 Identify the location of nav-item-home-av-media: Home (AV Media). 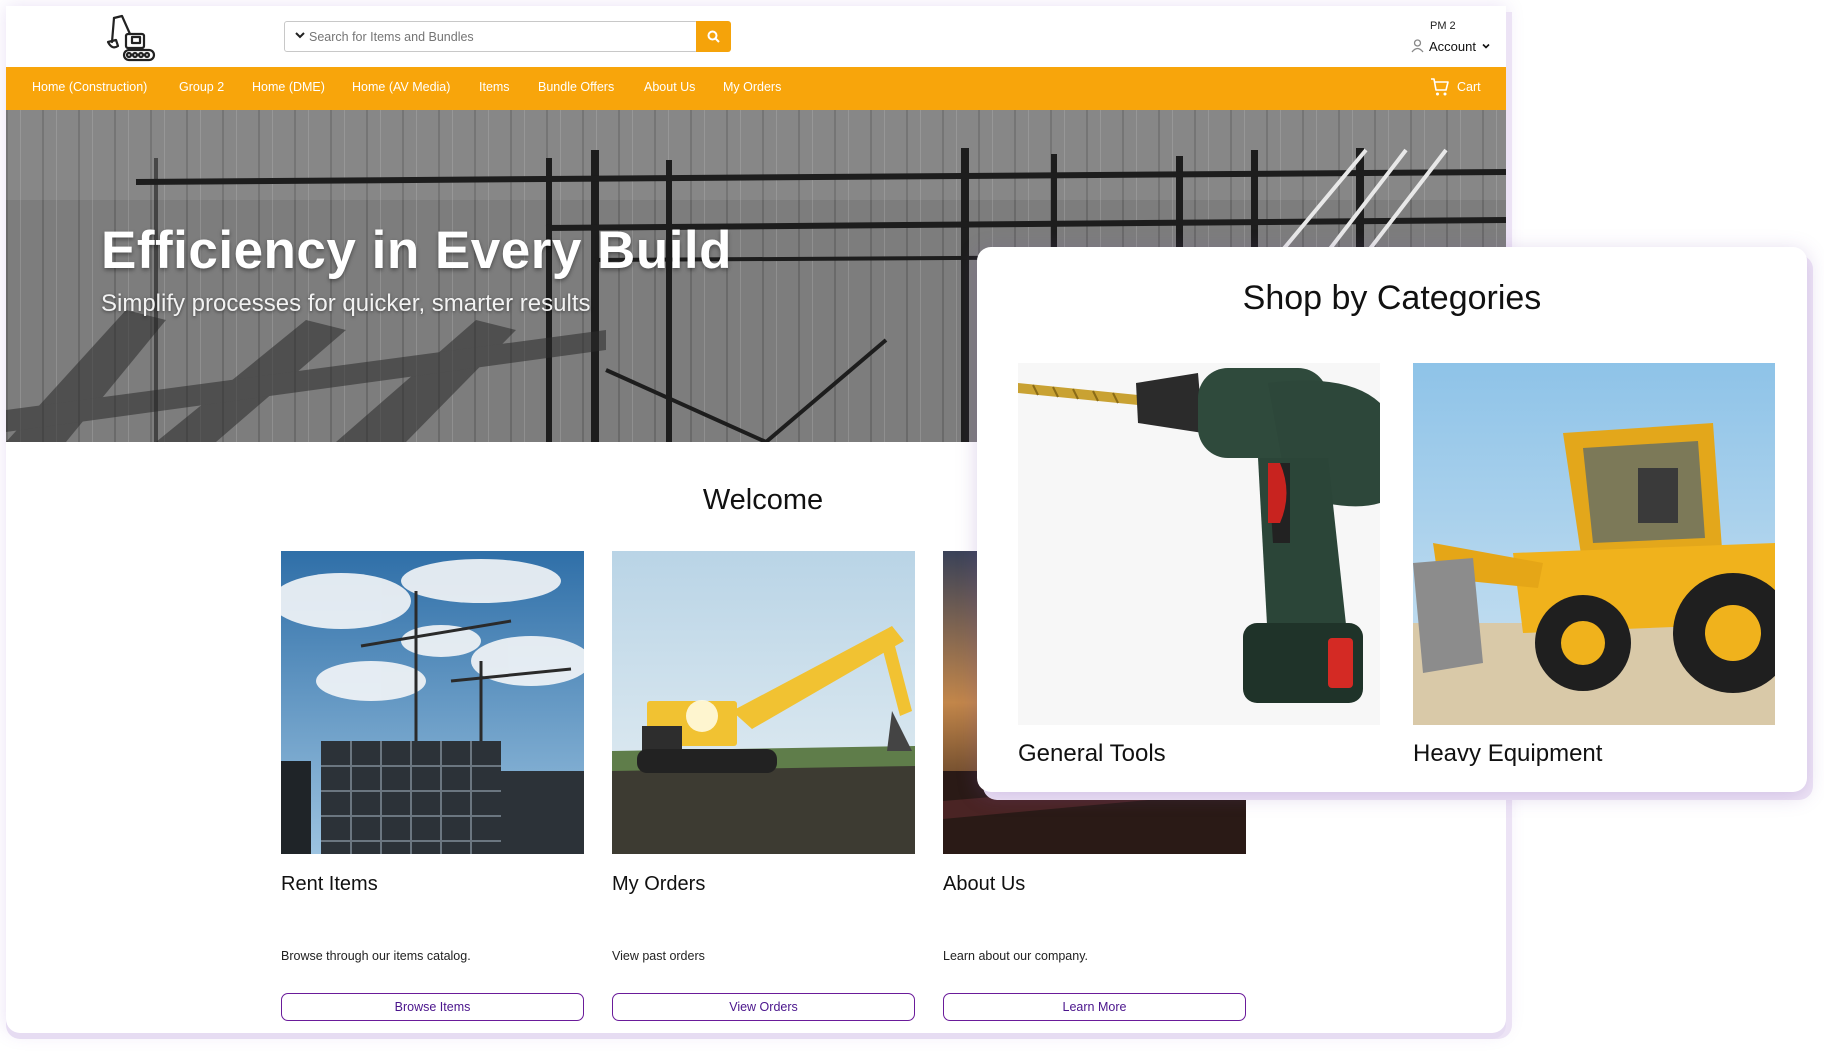
(401, 87).